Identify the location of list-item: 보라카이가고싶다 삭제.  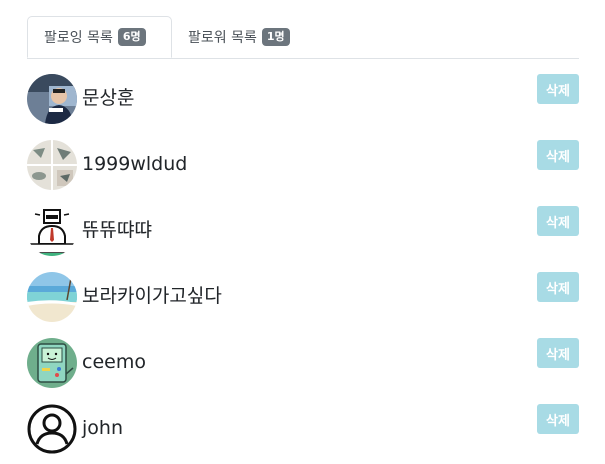
(303, 298).